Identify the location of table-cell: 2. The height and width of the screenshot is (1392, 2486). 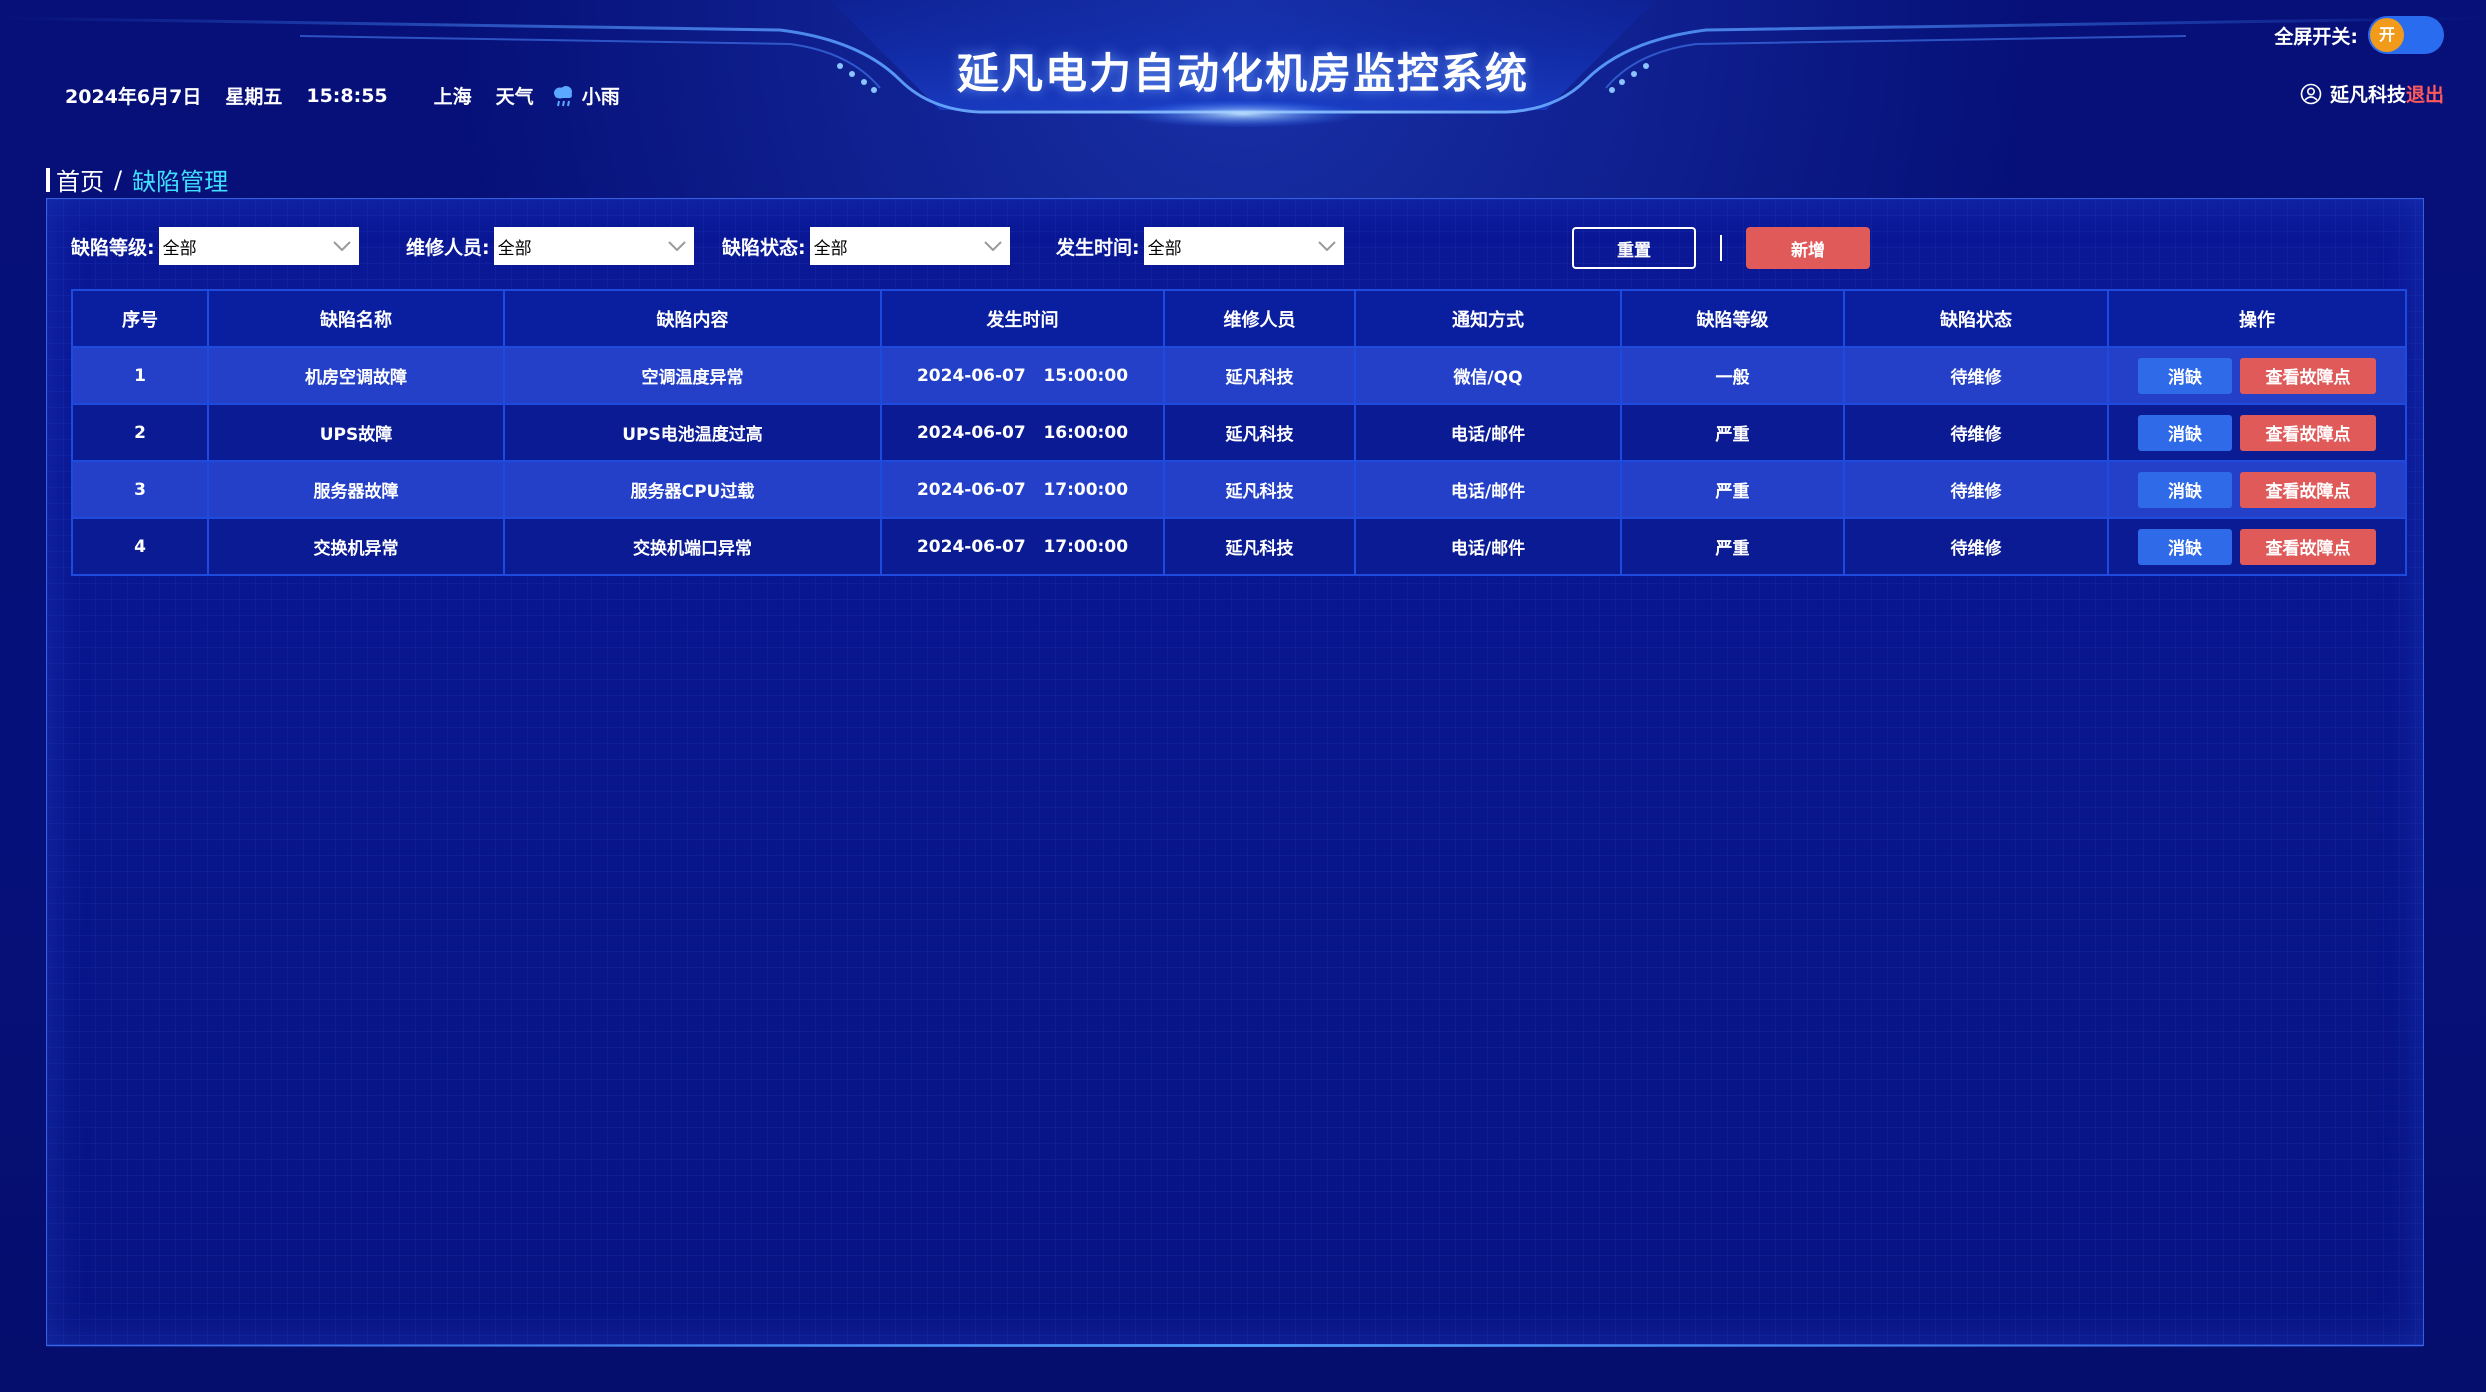
(140, 432).